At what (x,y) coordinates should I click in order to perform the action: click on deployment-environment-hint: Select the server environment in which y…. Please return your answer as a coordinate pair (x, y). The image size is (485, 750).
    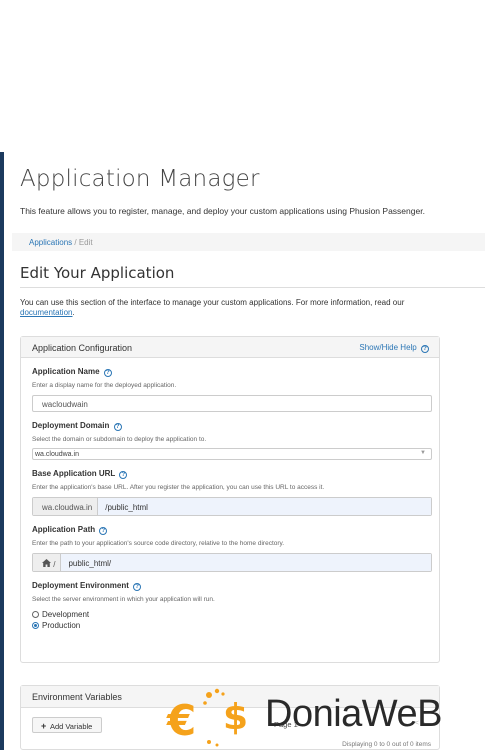
    Looking at the image, I should click on (123, 599).